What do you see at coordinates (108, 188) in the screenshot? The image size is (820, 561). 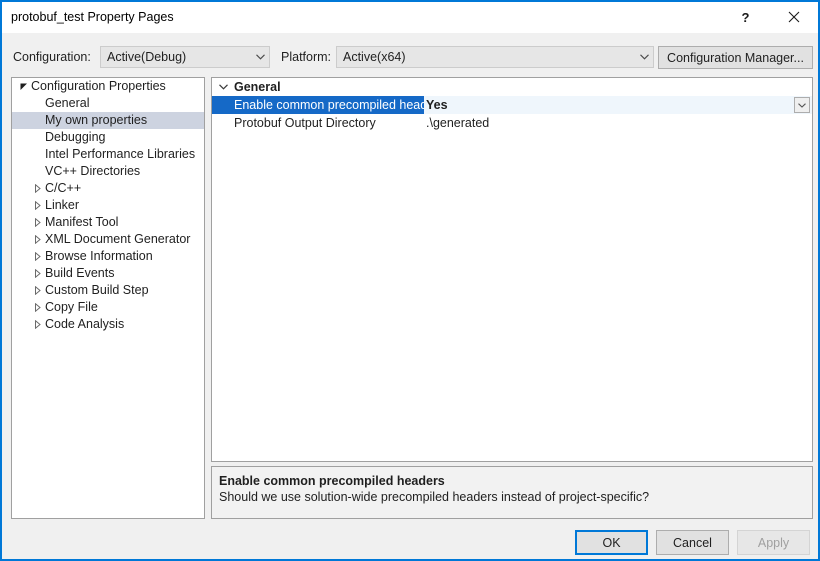 I see `tree-item-c-c: C/C++` at bounding box center [108, 188].